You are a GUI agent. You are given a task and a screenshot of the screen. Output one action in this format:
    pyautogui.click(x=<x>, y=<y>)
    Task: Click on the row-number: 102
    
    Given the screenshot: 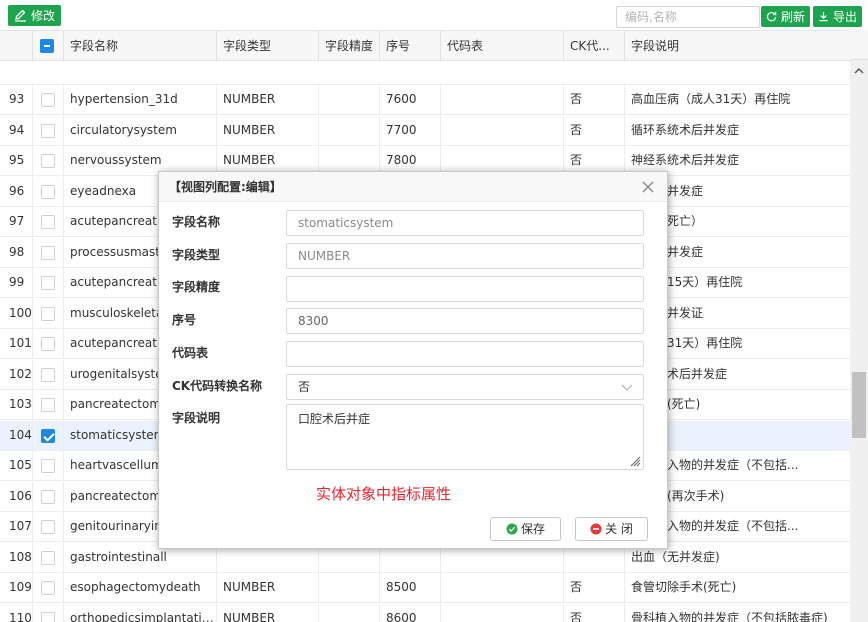 What is the action you would take?
    pyautogui.click(x=16, y=374)
    